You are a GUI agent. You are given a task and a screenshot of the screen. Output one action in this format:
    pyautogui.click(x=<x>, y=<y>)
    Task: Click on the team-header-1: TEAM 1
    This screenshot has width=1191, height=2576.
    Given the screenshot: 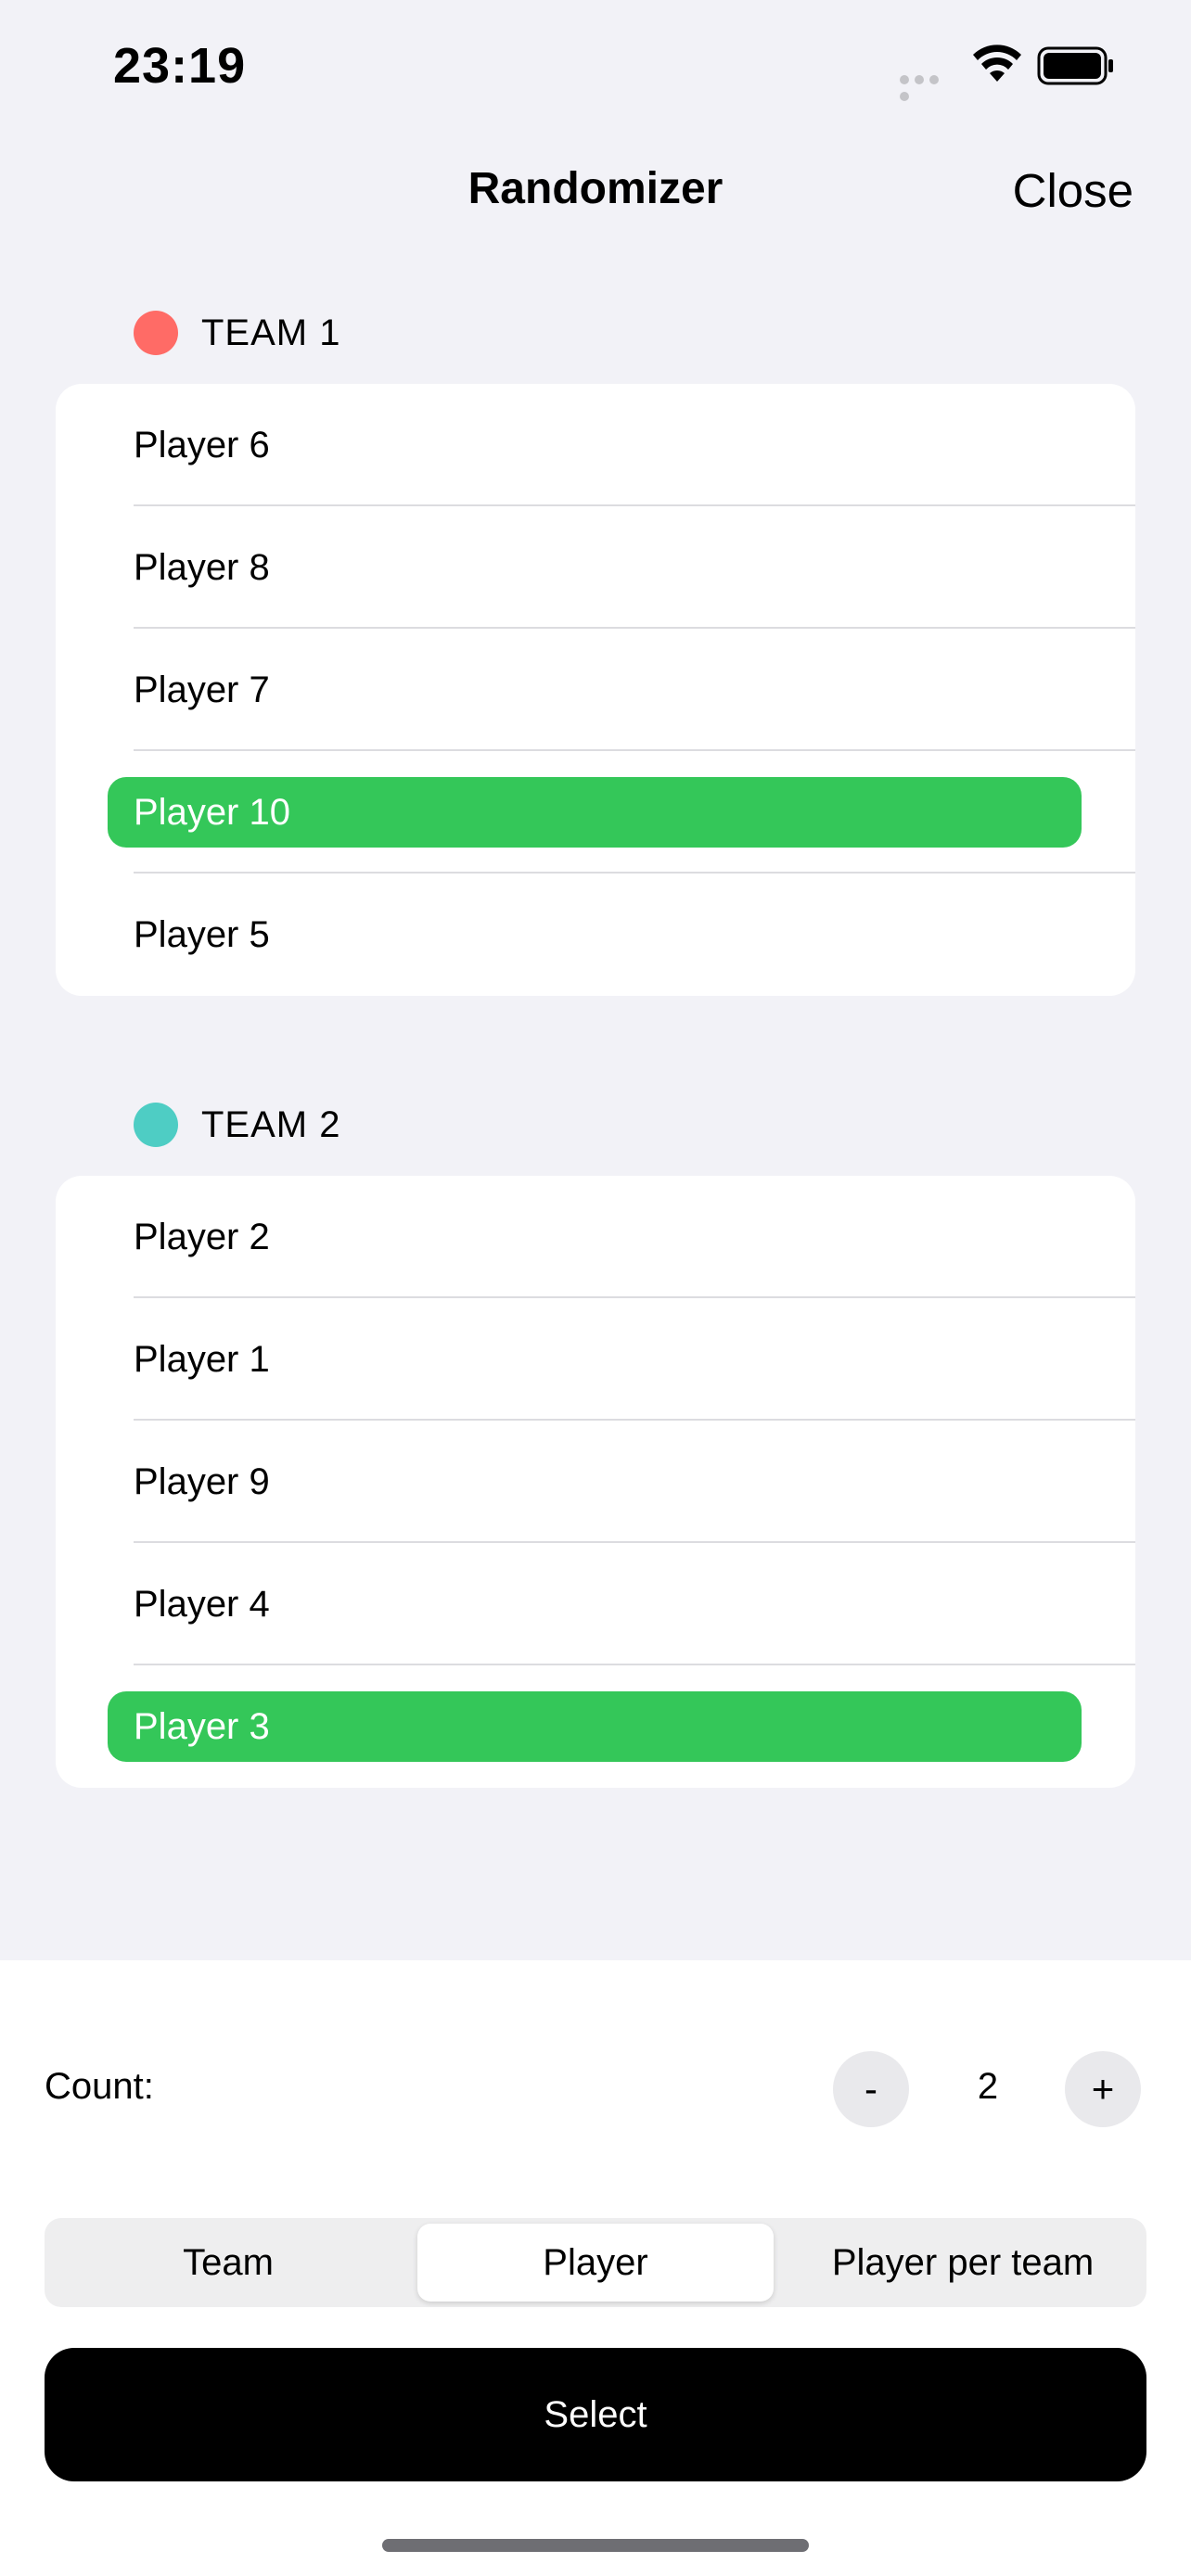 What is the action you would take?
    pyautogui.click(x=237, y=333)
    